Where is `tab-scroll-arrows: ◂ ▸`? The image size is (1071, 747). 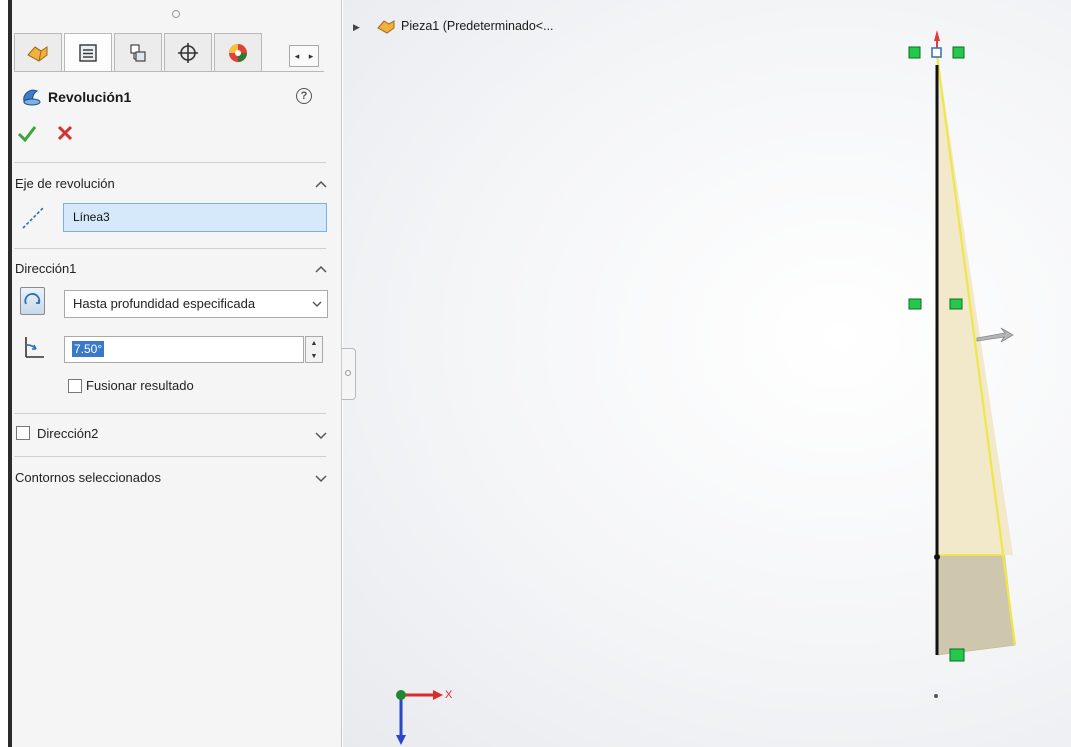
tab-scroll-arrows: ◂ ▸ is located at coordinates (304, 56).